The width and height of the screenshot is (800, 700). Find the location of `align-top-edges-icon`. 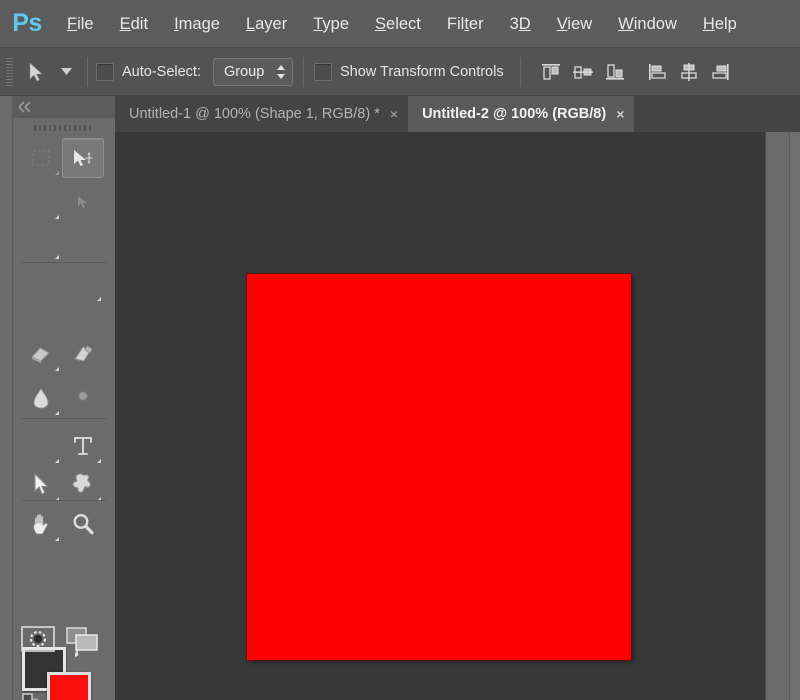

align-top-edges-icon is located at coordinates (551, 72).